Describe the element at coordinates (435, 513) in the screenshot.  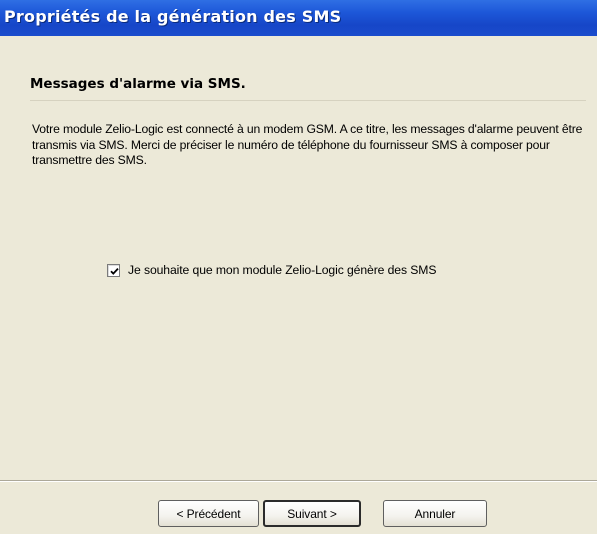
I see `cancel-button: Annuler` at that location.